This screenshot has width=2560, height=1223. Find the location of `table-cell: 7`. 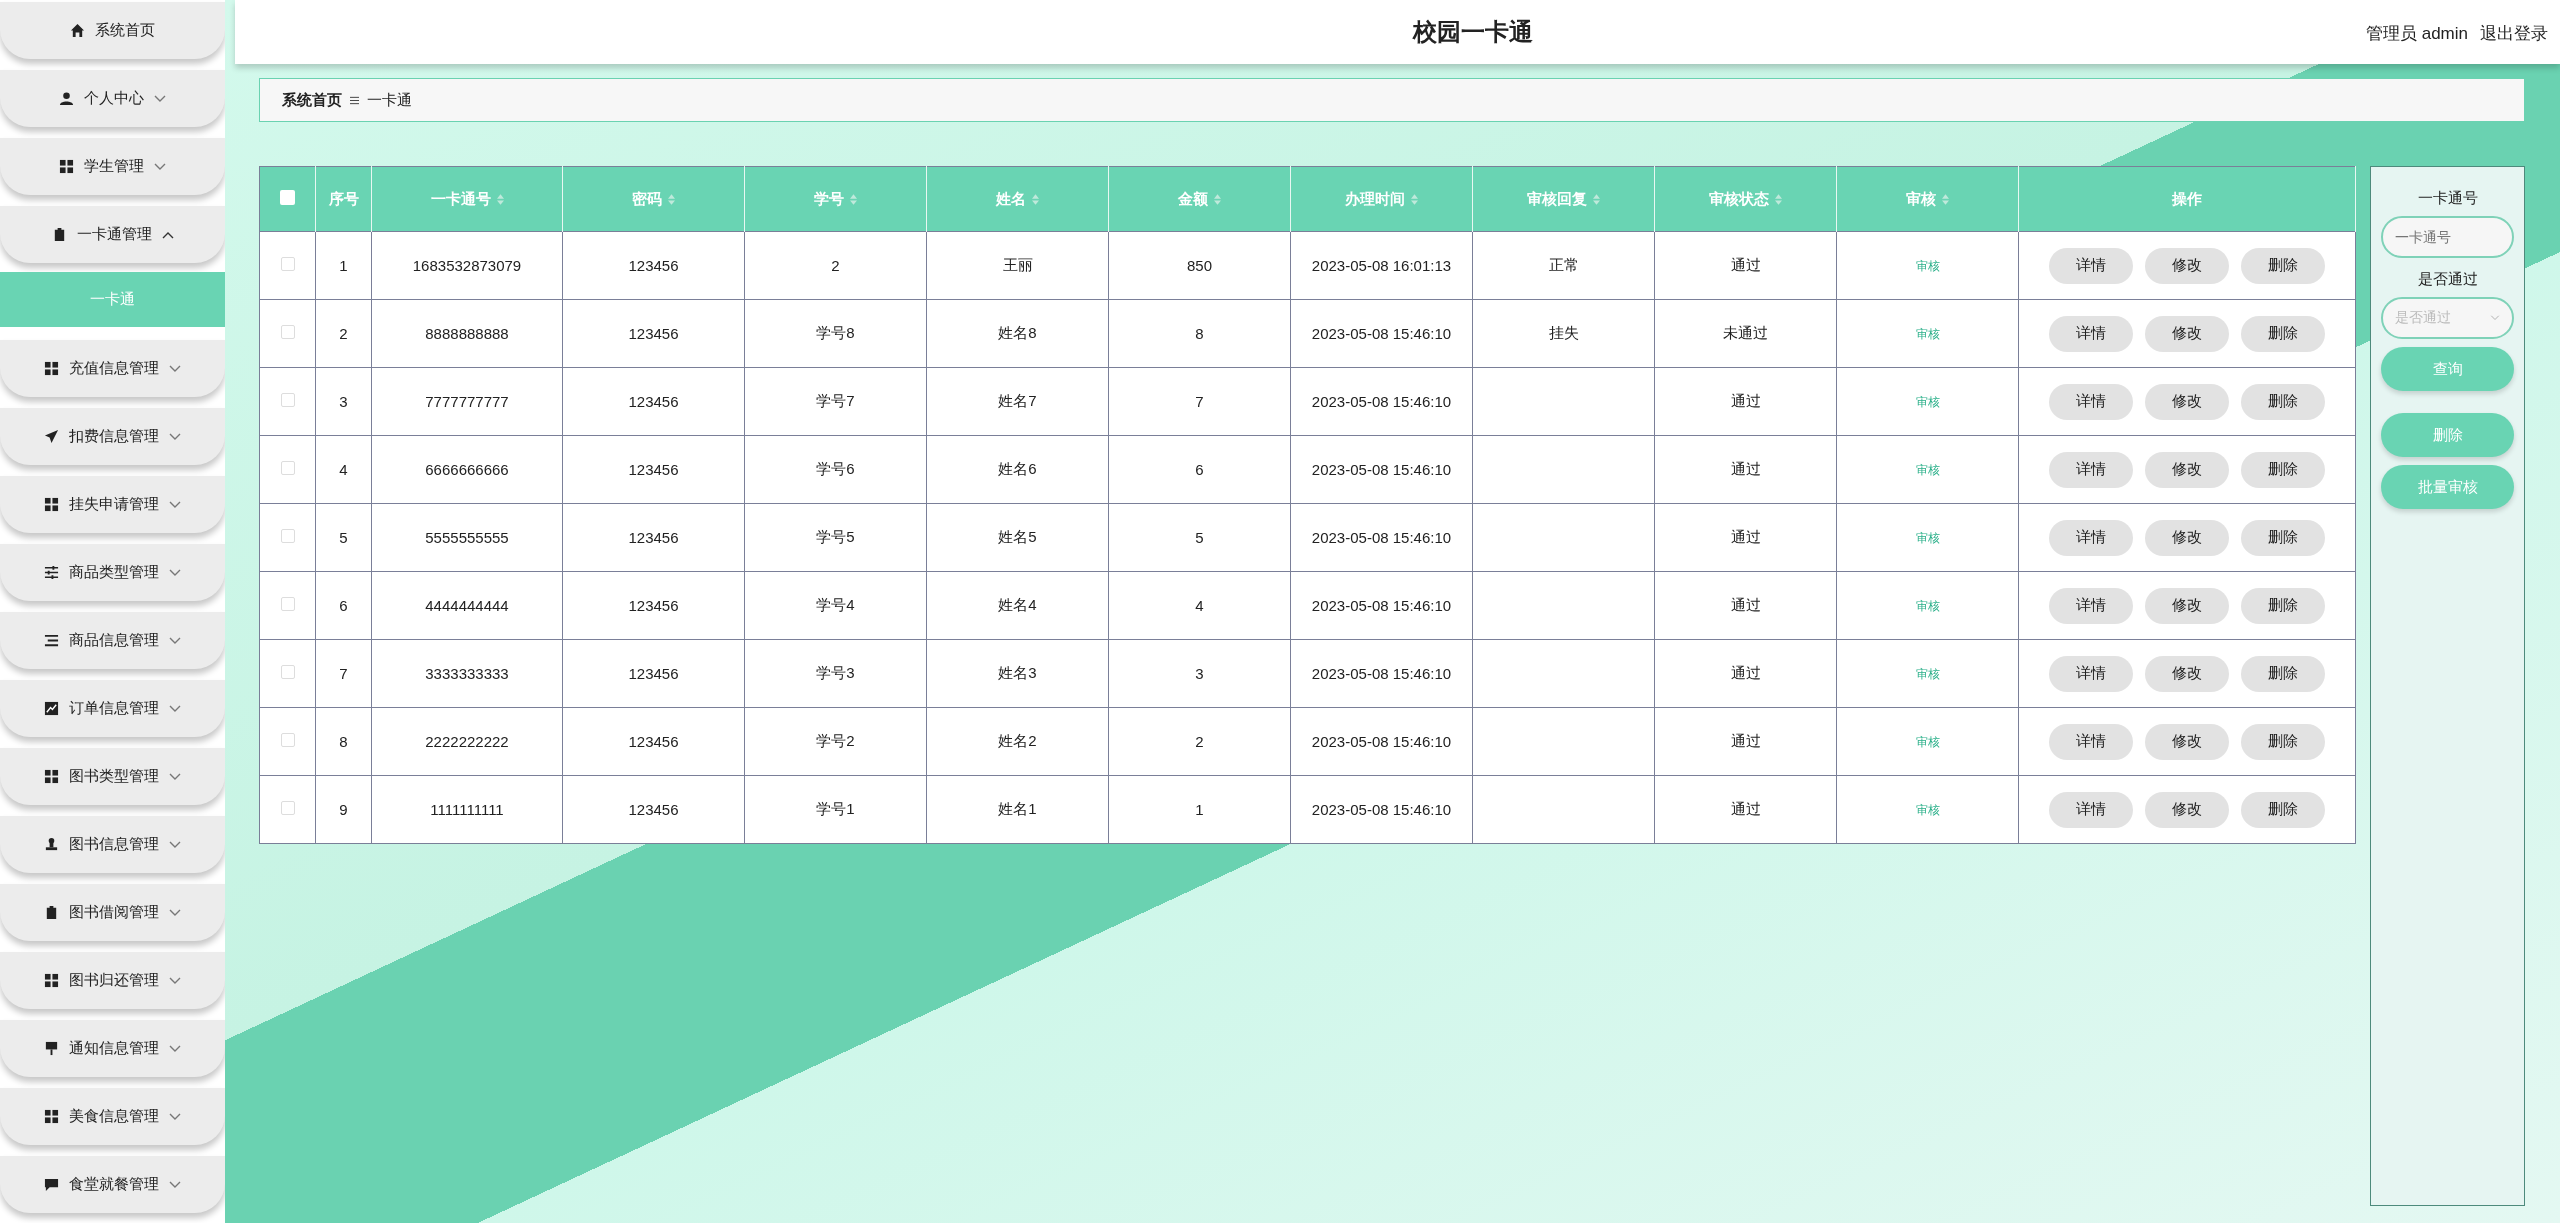

table-cell: 7 is located at coordinates (343, 673).